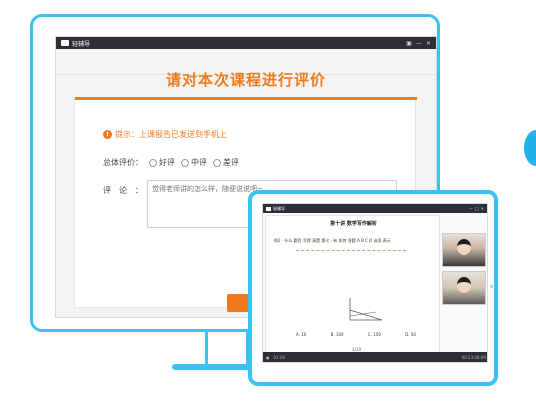 The height and width of the screenshot is (413, 536). What do you see at coordinates (245, 80) in the screenshot?
I see `evaluation-title: 请对本次课程进行评价` at bounding box center [245, 80].